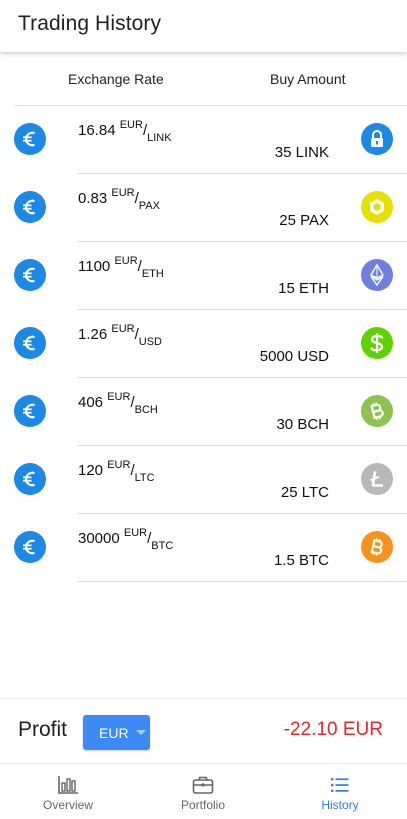  Describe the element at coordinates (340, 785) in the screenshot. I see `list-icon` at that location.